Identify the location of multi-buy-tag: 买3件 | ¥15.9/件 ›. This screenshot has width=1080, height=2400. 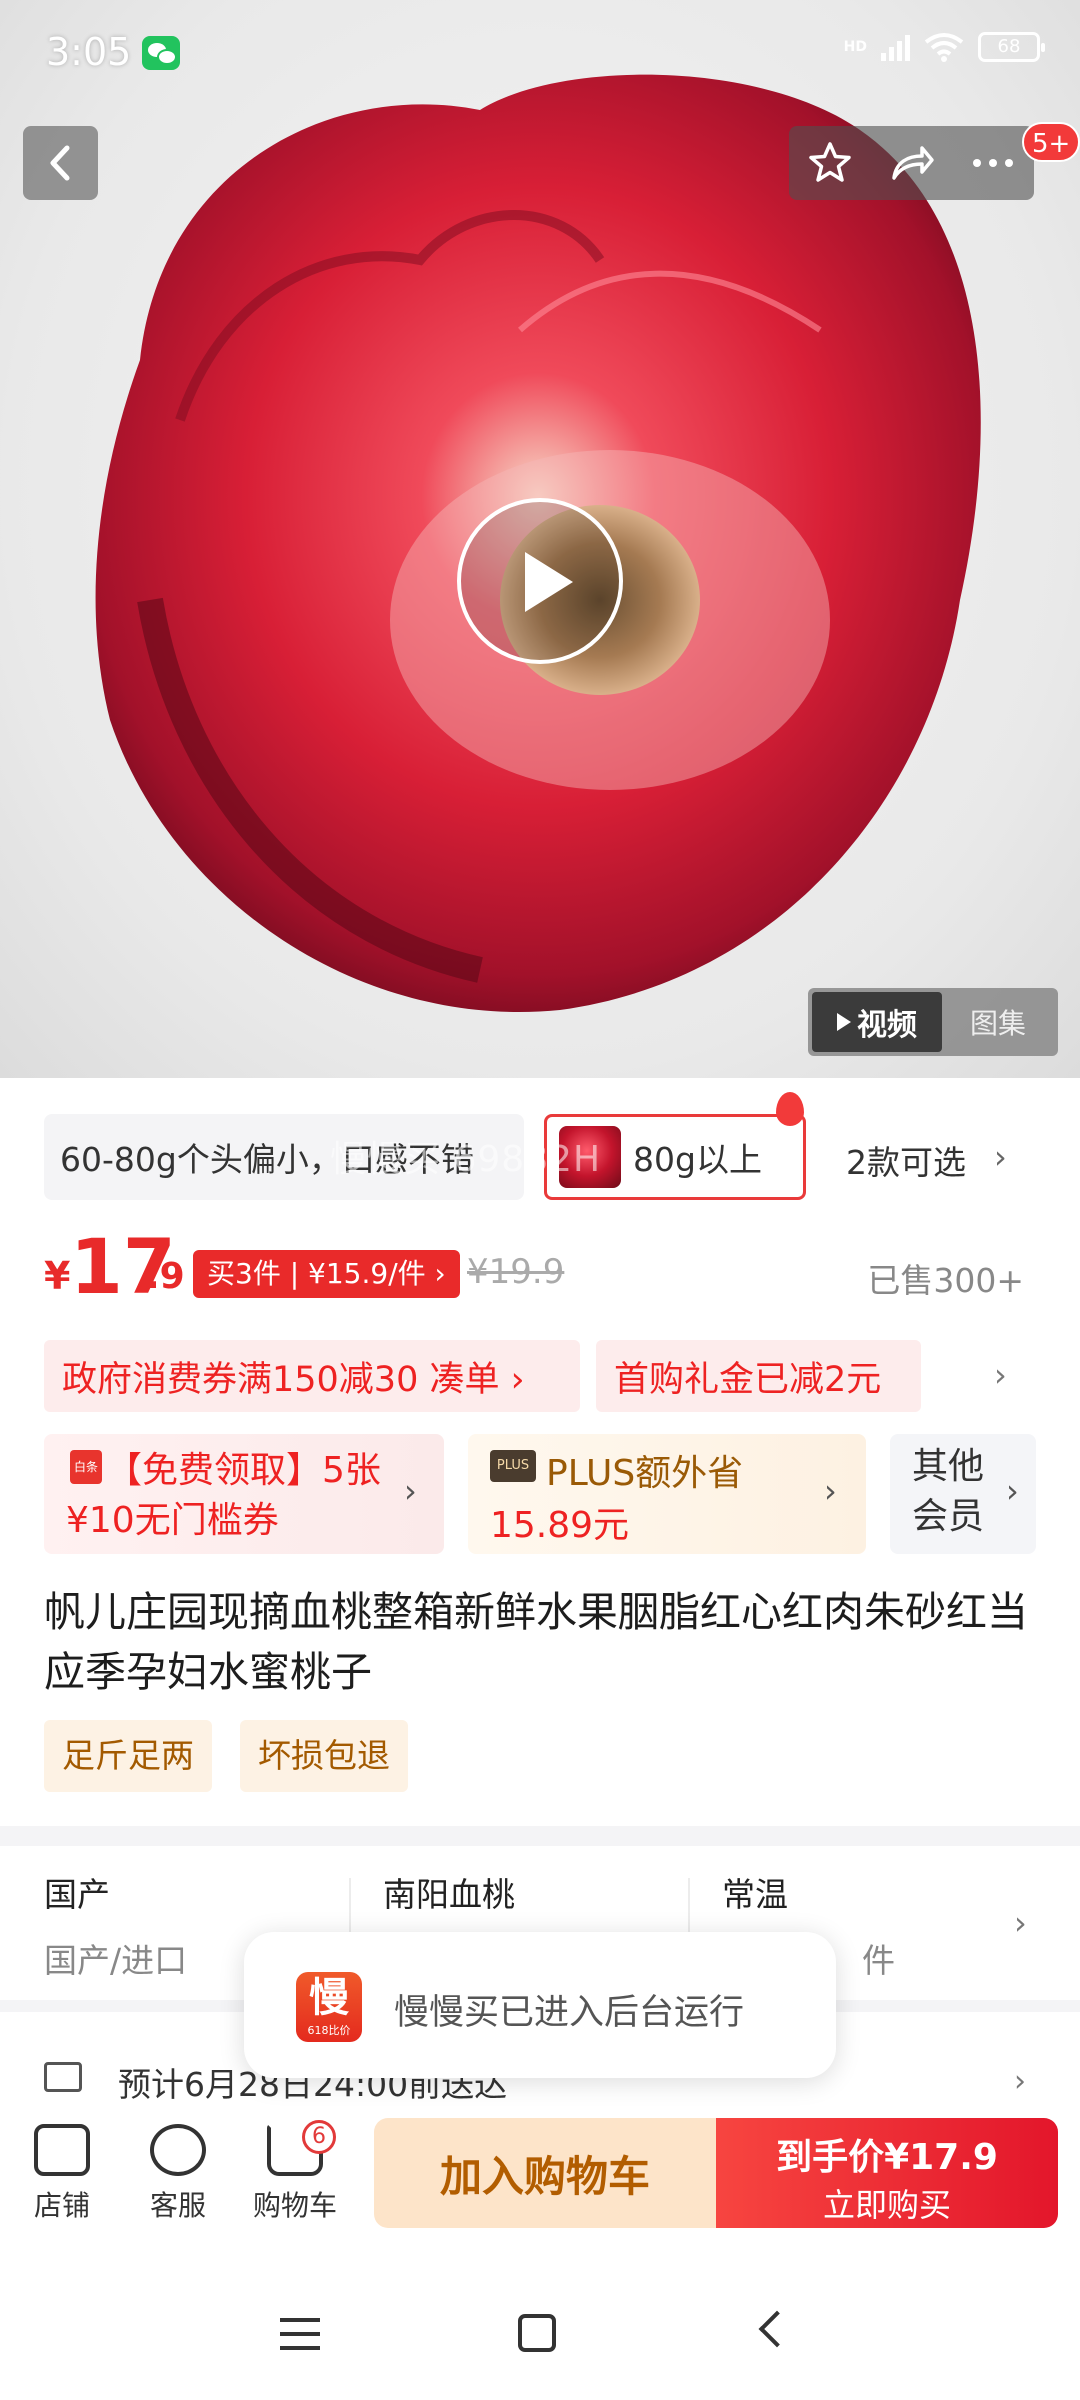
(326, 1274).